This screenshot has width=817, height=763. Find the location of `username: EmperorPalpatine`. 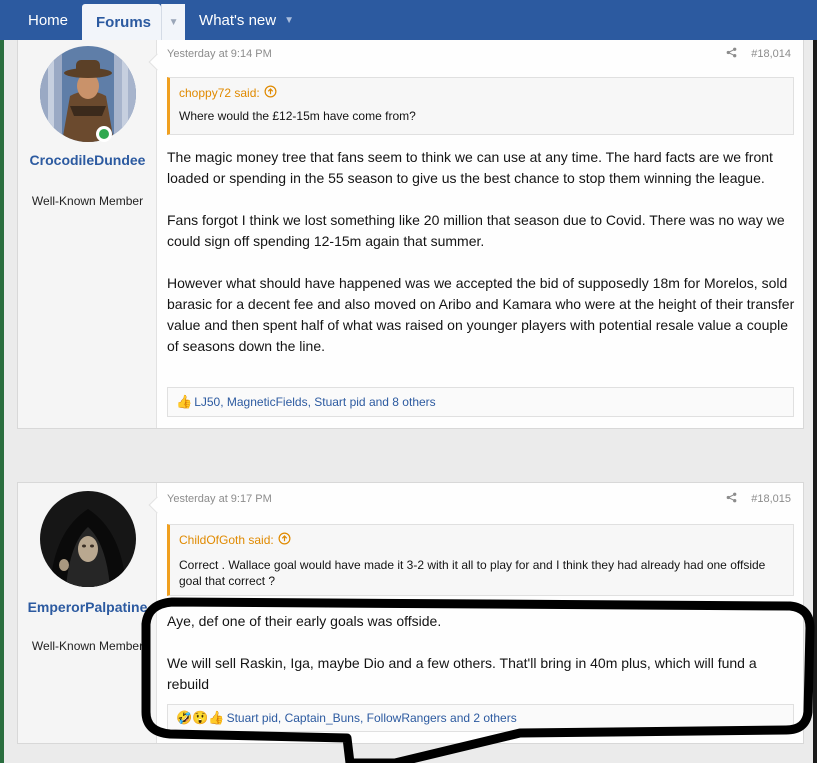

username: EmperorPalpatine is located at coordinates (87, 607).